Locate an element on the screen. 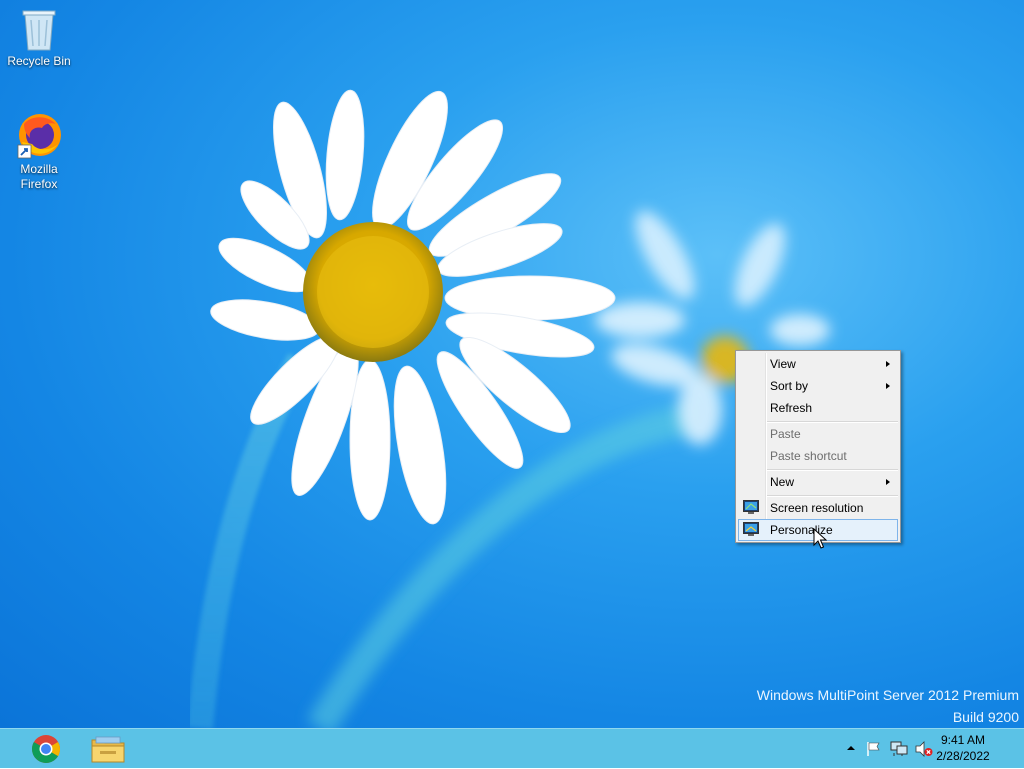 This screenshot has height=769, width=1024. taskbar-chrome-button is located at coordinates (46, 749).